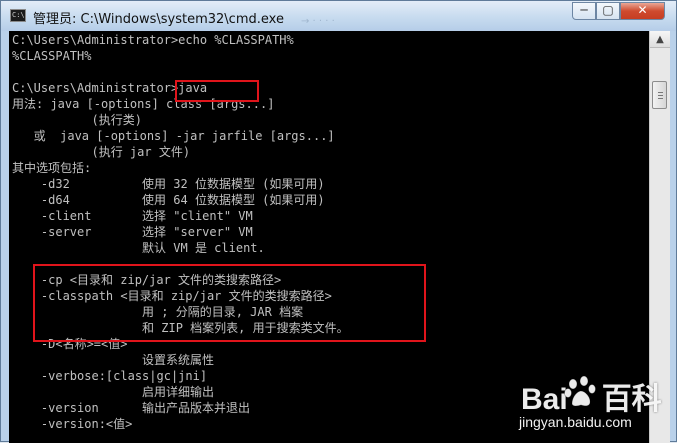  I want to click on console-line: 默认 VM 是 client., so click(138, 248).